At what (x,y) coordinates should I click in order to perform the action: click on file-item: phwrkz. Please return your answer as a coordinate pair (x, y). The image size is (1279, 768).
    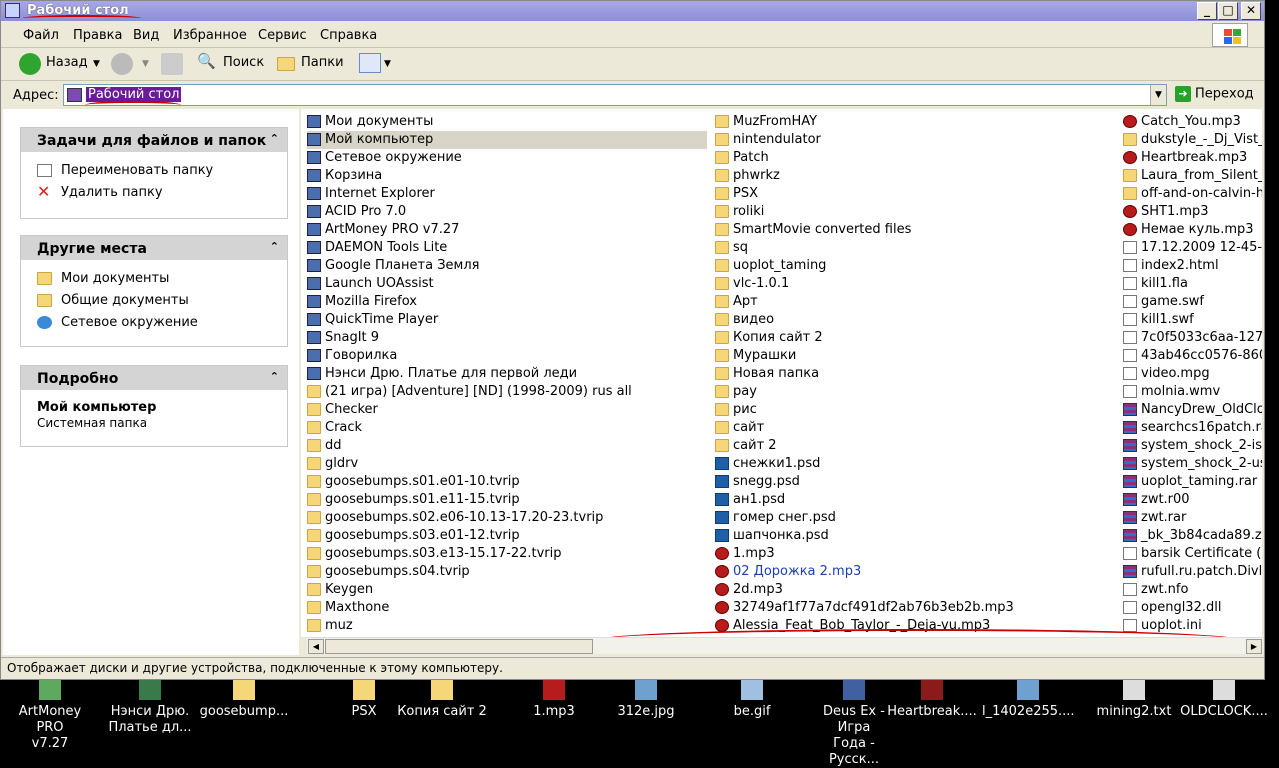
    Looking at the image, I should click on (915, 176).